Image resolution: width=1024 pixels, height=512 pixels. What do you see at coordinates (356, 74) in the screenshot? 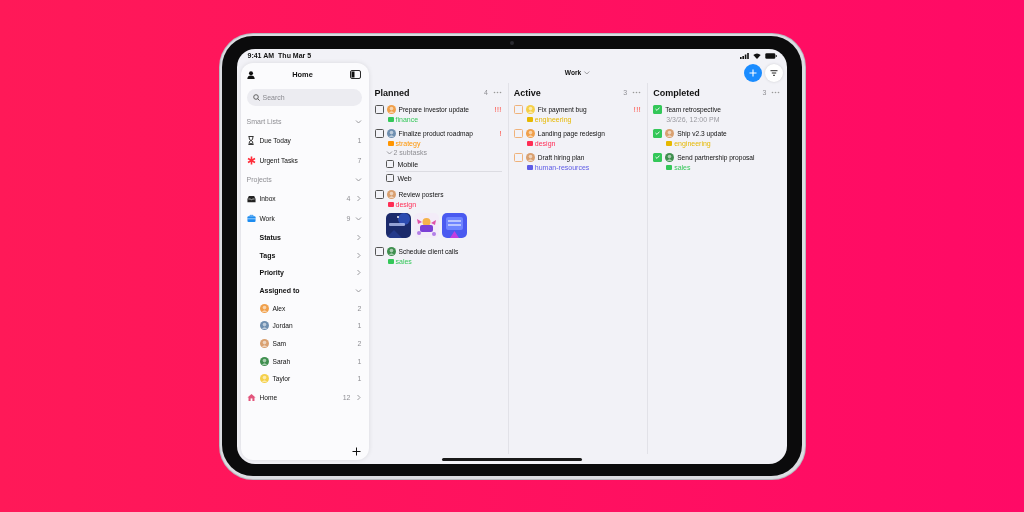
I see `sidebar-toggle-icon` at bounding box center [356, 74].